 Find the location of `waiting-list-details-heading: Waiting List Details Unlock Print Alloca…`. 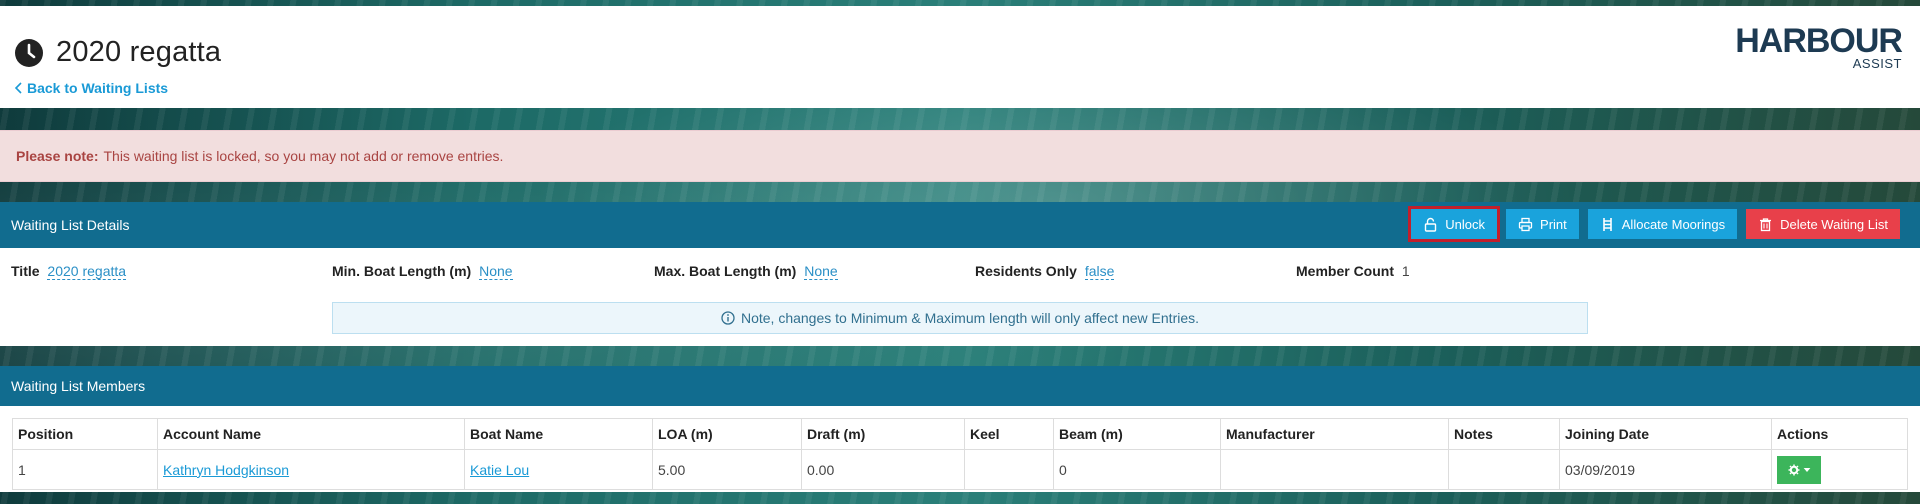

waiting-list-details-heading: Waiting List Details Unlock Print Alloca… is located at coordinates (960, 225).